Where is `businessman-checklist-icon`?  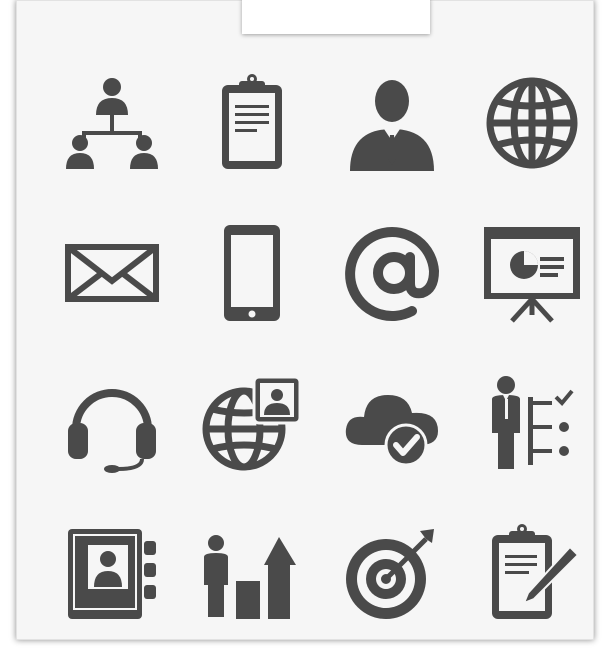 businessman-checklist-icon is located at coordinates (532, 423).